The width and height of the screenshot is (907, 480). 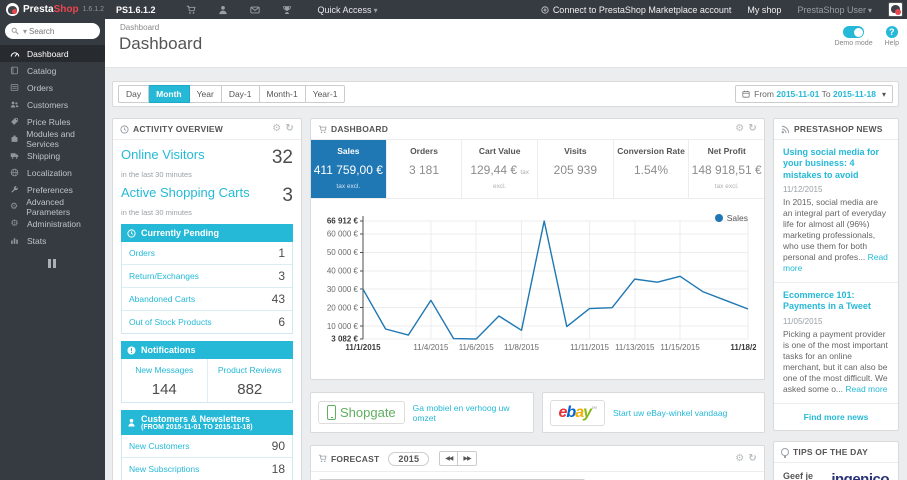 What do you see at coordinates (803, 189) in the screenshot?
I see `article-date: 11/12/2015` at bounding box center [803, 189].